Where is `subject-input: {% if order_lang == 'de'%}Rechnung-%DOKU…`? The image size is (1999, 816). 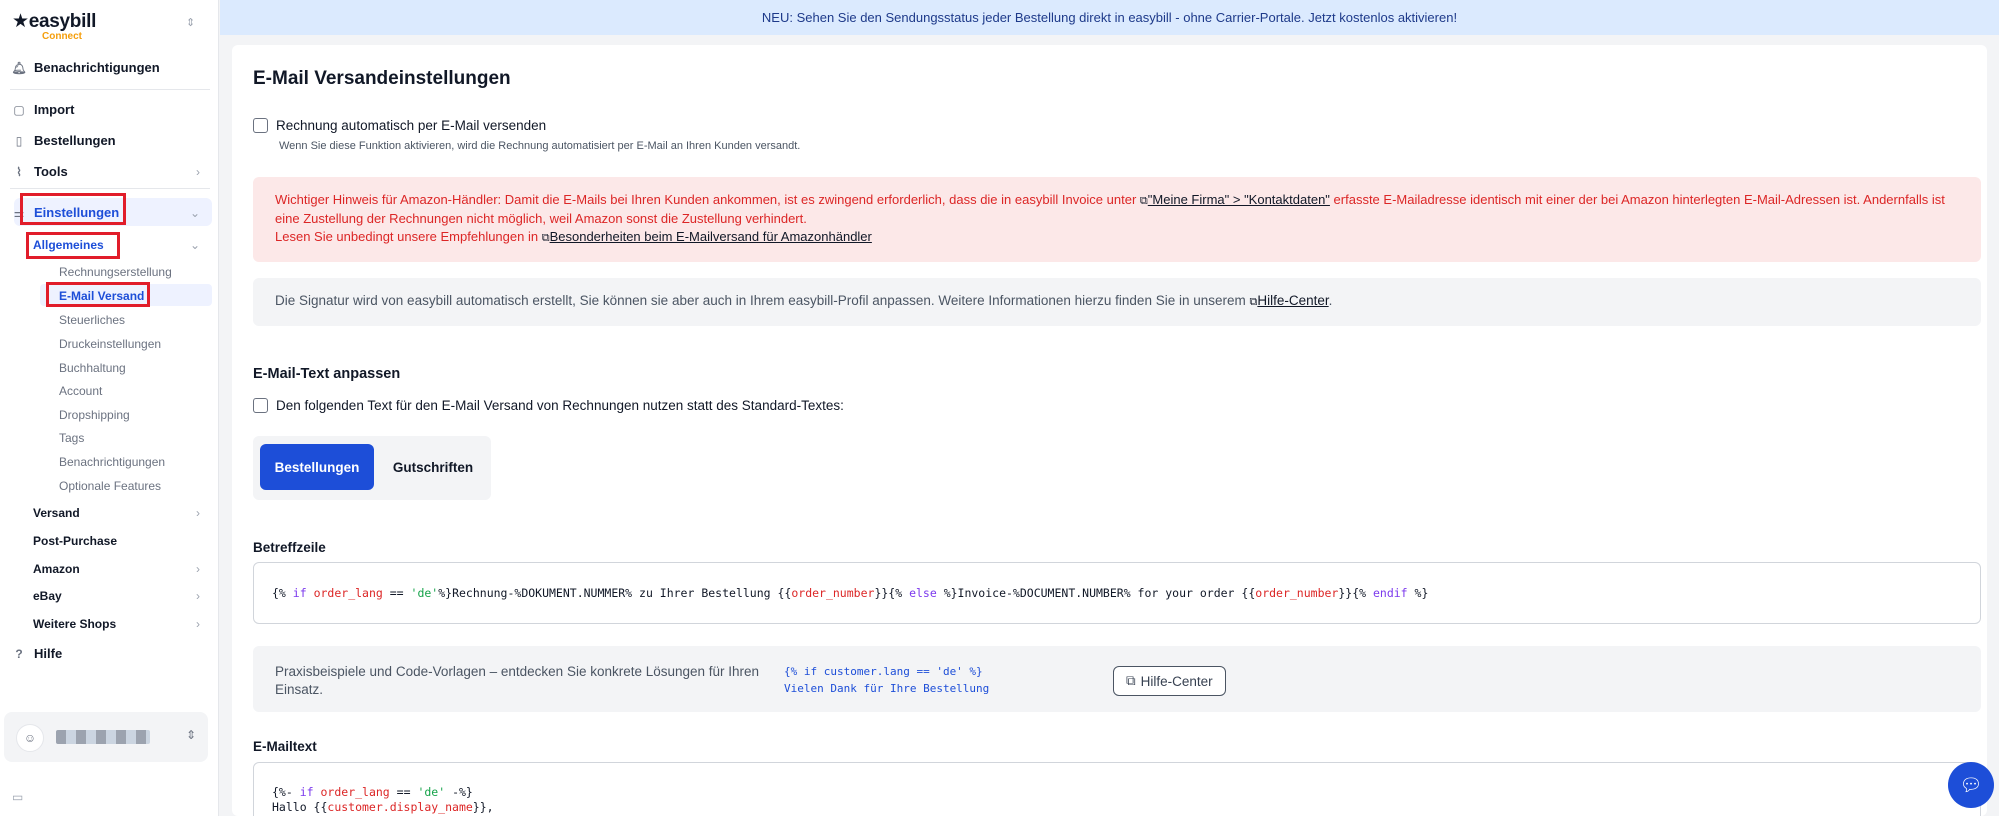 subject-input: {% if order_lang == 'de'%}Rechnung-%DOKU… is located at coordinates (1117, 593).